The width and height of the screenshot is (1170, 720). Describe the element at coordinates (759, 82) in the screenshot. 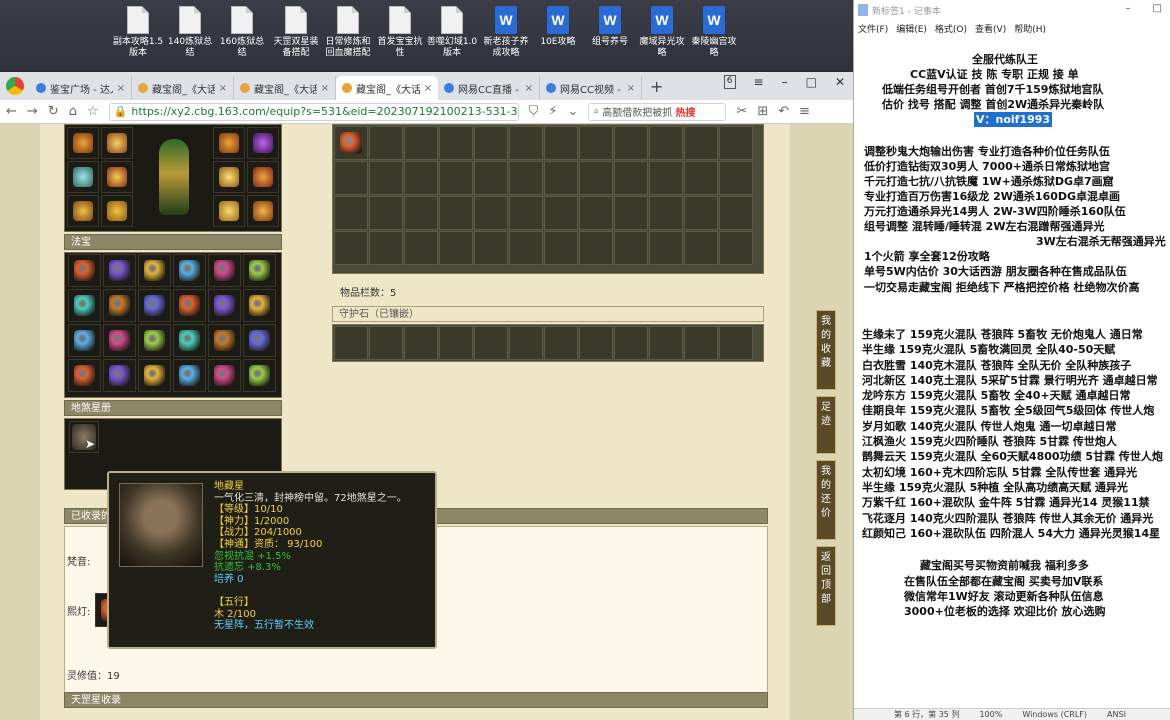

I see `menu-icon: ≡` at that location.